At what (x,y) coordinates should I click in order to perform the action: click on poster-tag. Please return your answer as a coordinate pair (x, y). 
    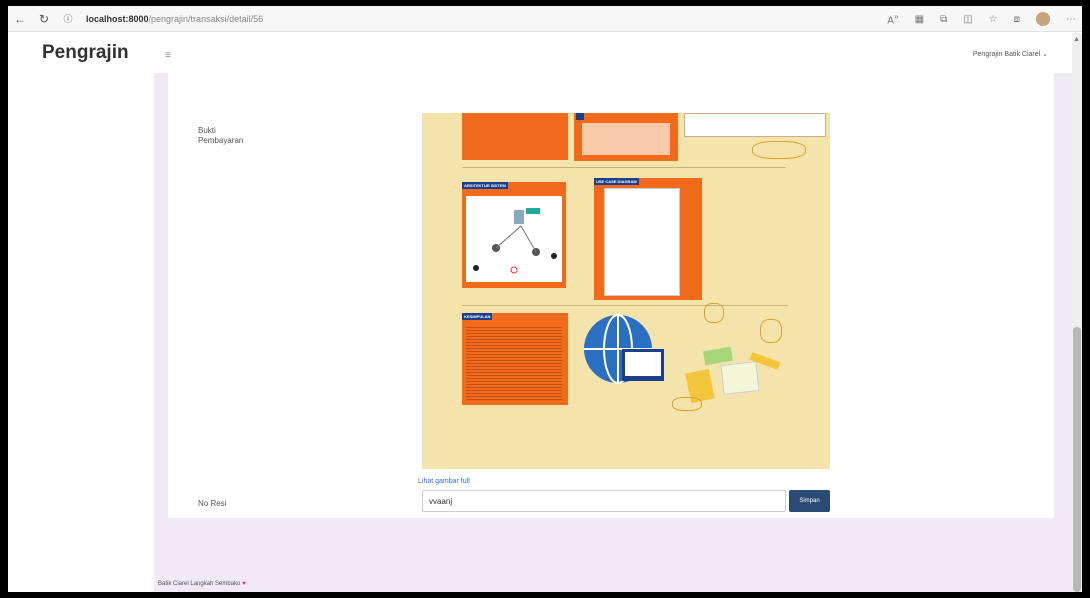
    Looking at the image, I should click on (580, 116).